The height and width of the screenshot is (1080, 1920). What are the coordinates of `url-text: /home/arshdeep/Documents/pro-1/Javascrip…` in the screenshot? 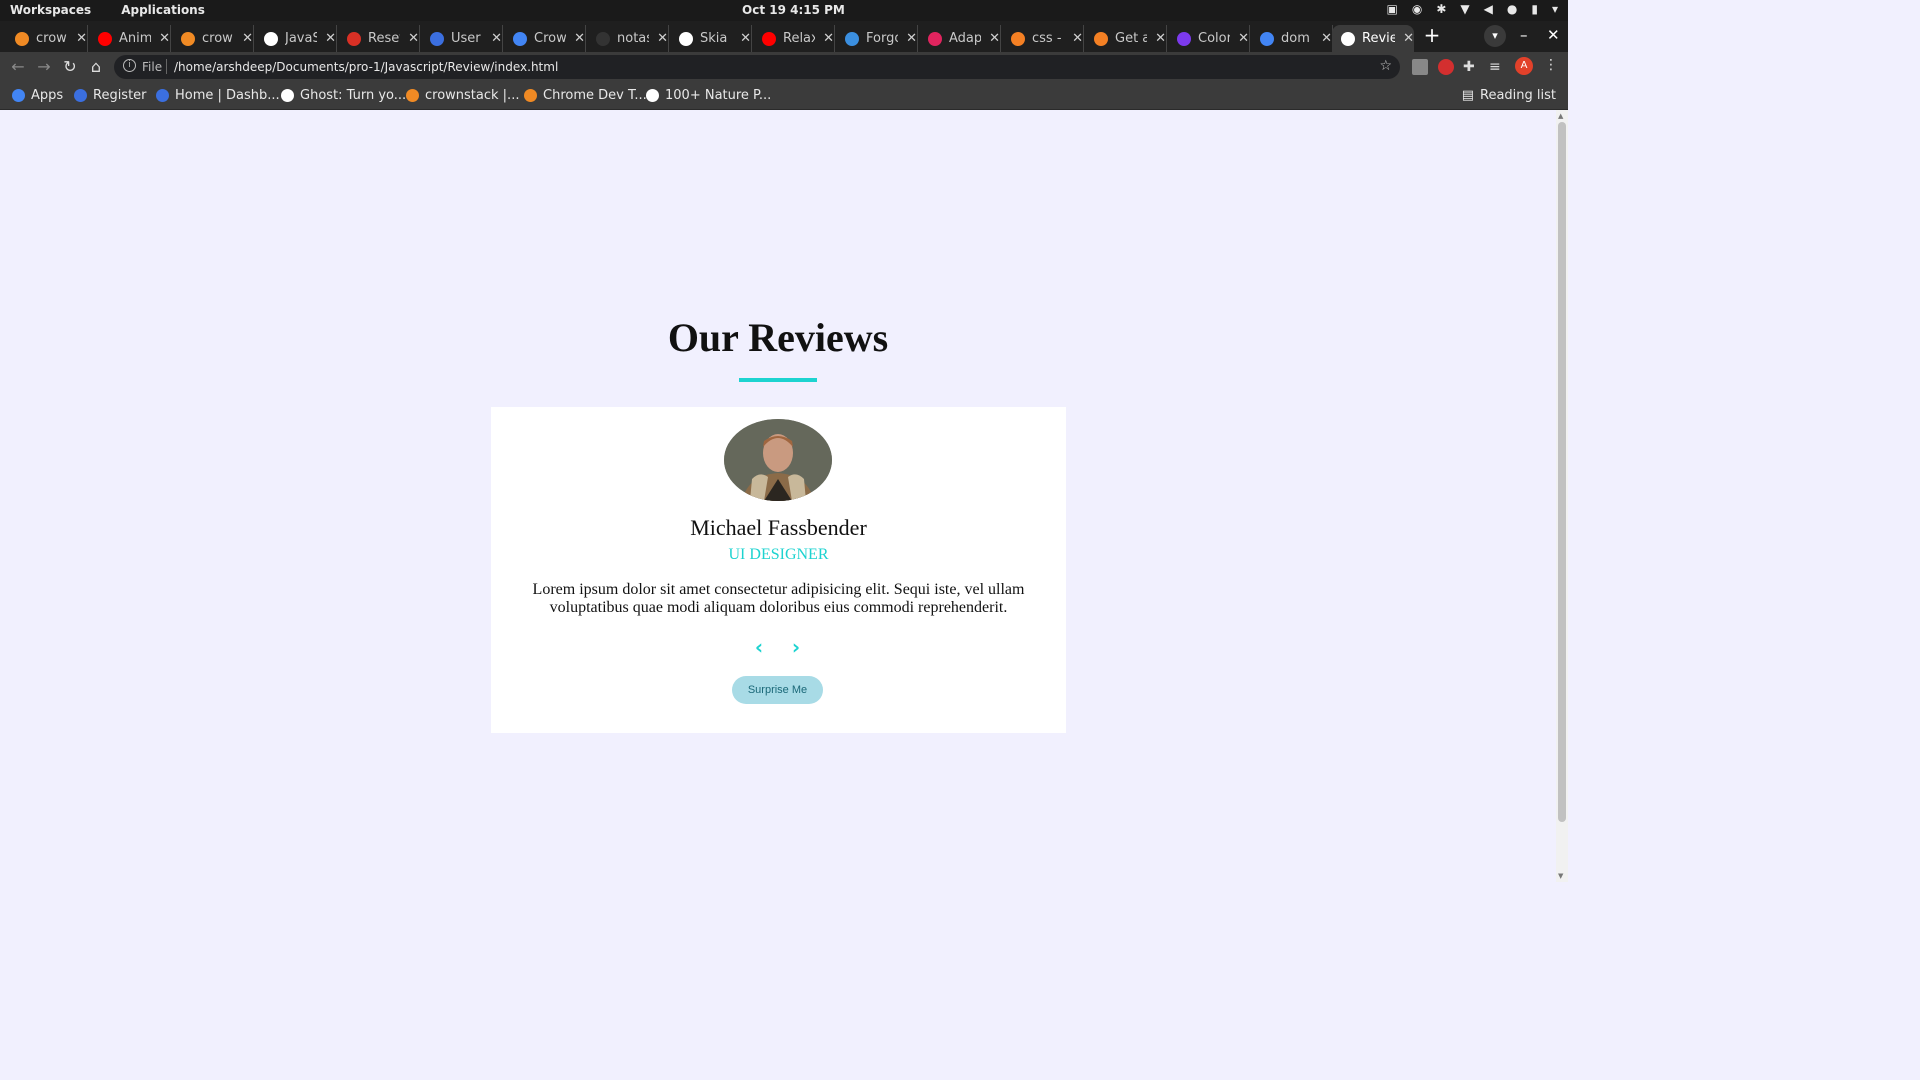 It's located at (366, 67).